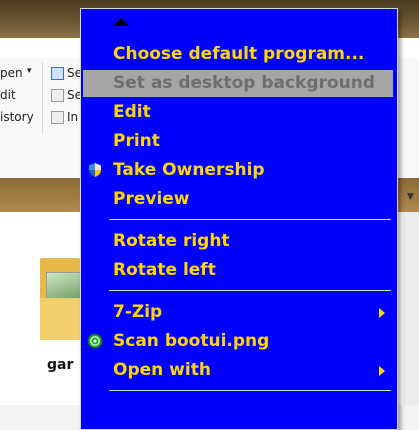 Image resolution: width=419 pixels, height=430 pixels. I want to click on menu-item-label: Rotate left, so click(164, 270).